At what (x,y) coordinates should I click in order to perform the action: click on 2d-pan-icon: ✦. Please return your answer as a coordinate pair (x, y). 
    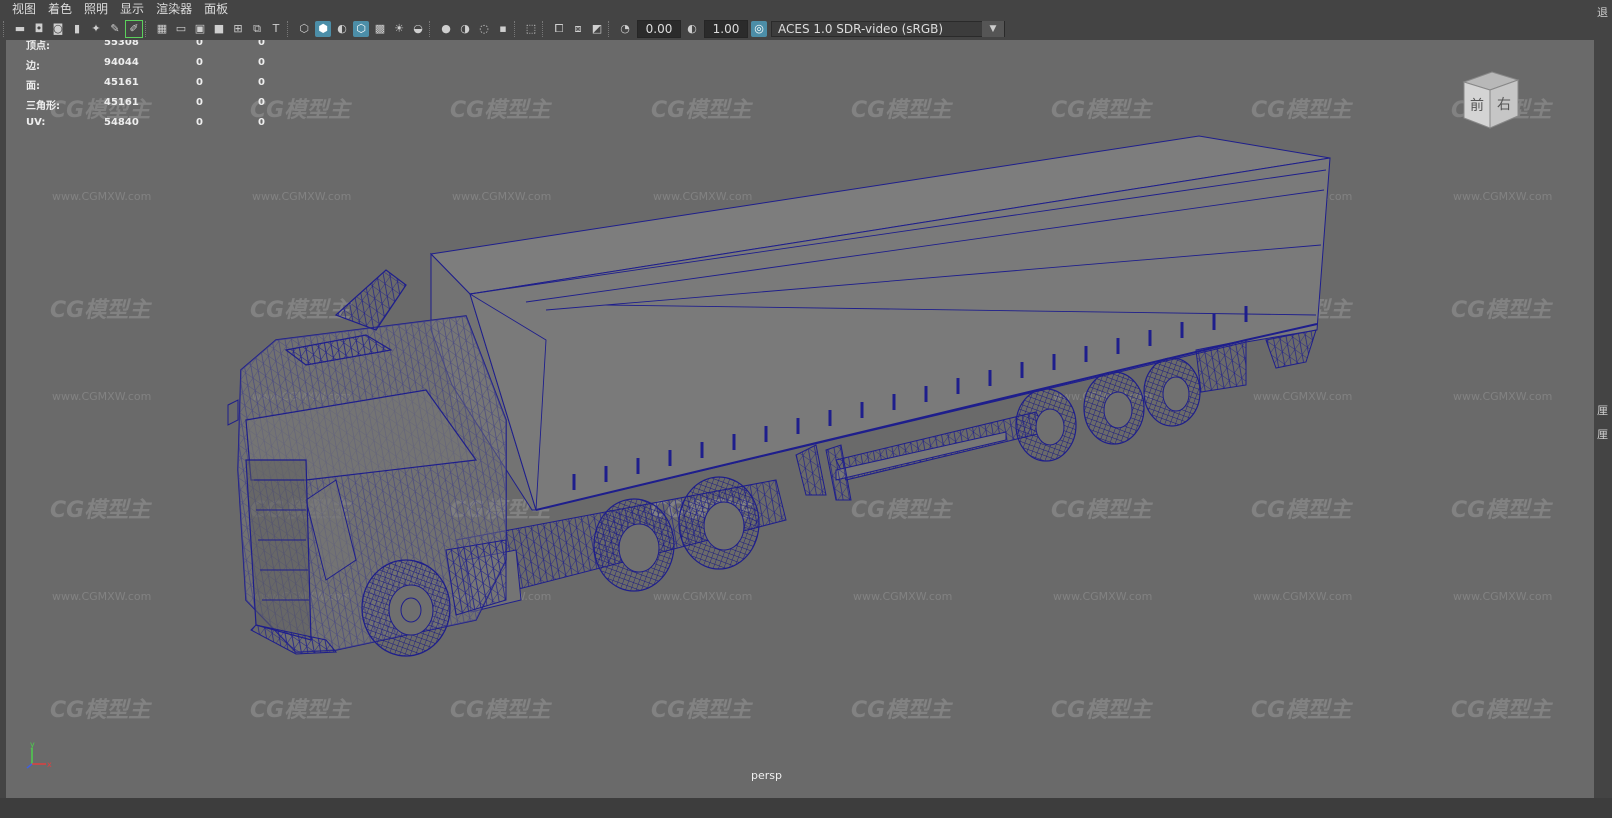
    Looking at the image, I should click on (96, 29).